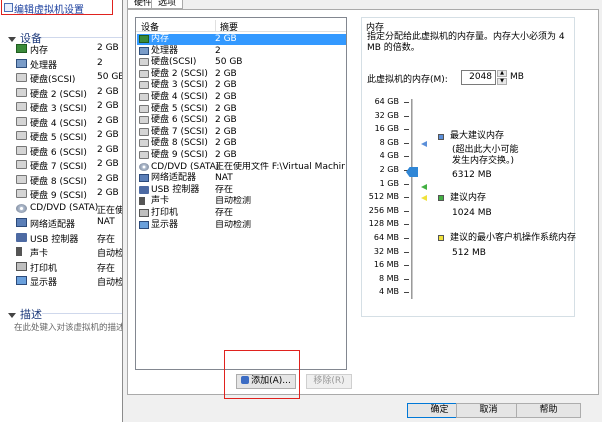 Image resolution: width=602 pixels, height=422 pixels. Describe the element at coordinates (241, 109) in the screenshot. I see `device-list-row: 硬盘 5 (SCSI) 2 GB` at that location.